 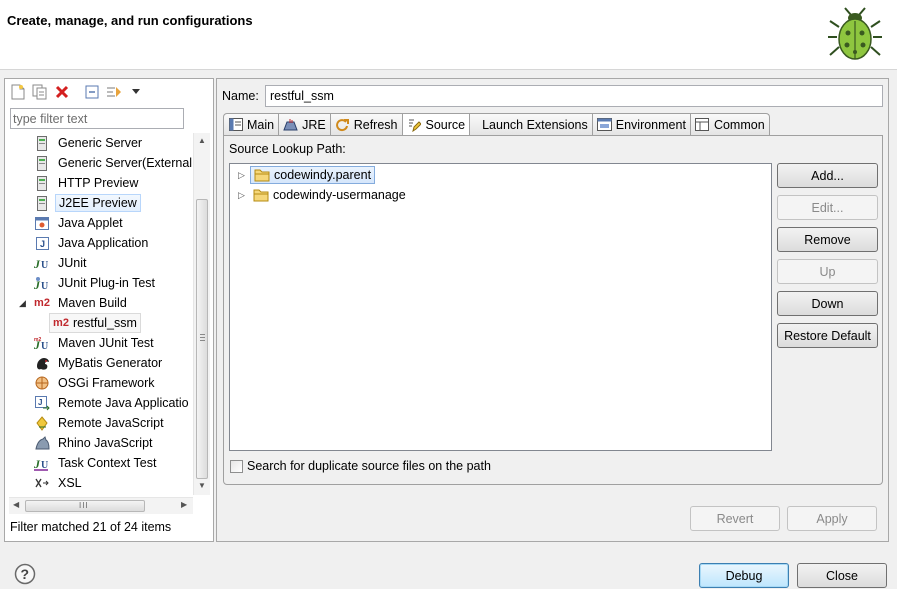 I want to click on tree-item-http-preview: HTTP Preview, so click(x=87, y=183).